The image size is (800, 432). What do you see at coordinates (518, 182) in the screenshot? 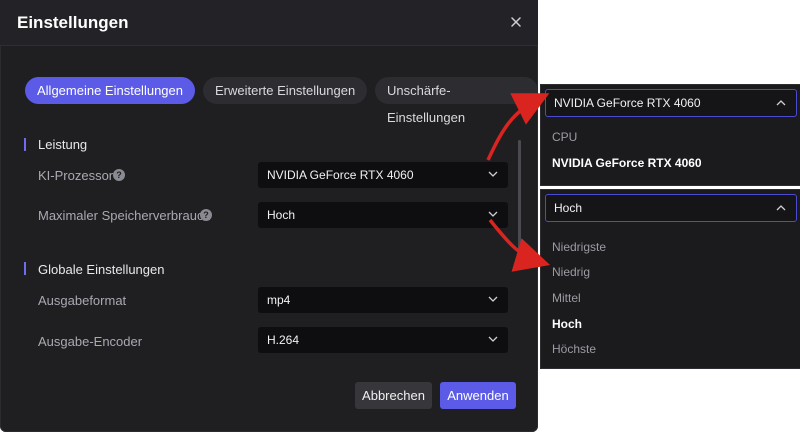
I see `callout-arrows` at bounding box center [518, 182].